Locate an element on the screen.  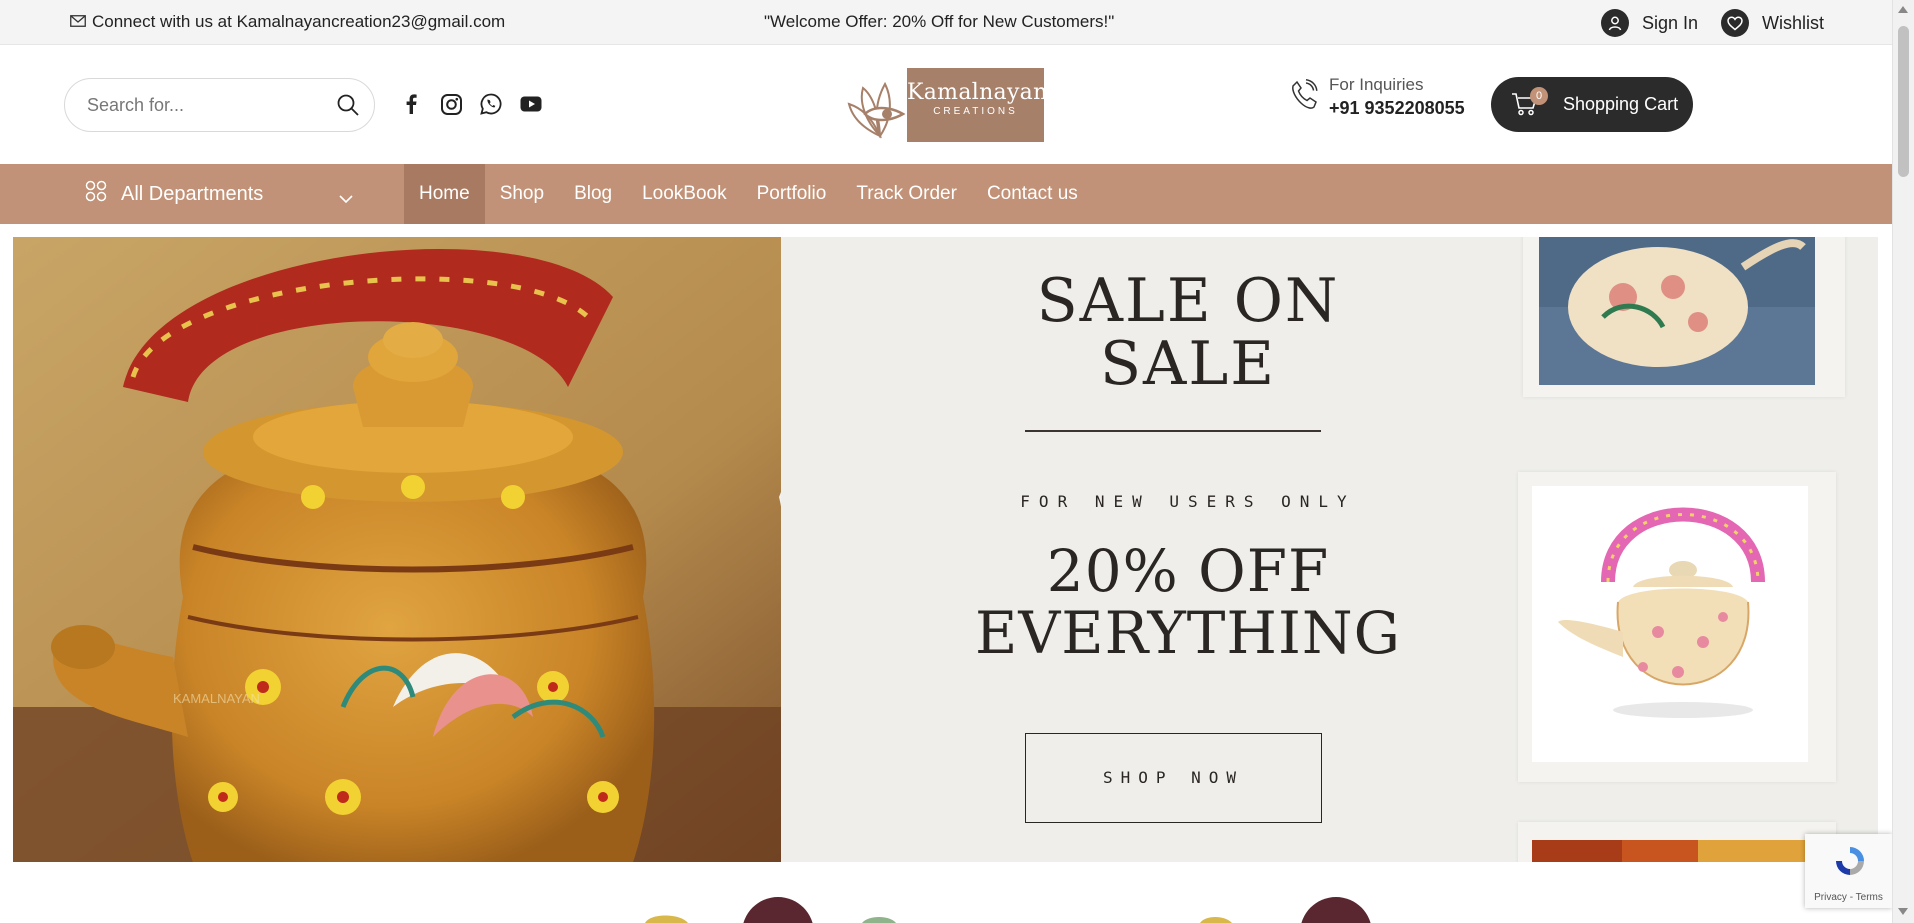
logo-name: Kamalnayan is located at coordinates (977, 92).